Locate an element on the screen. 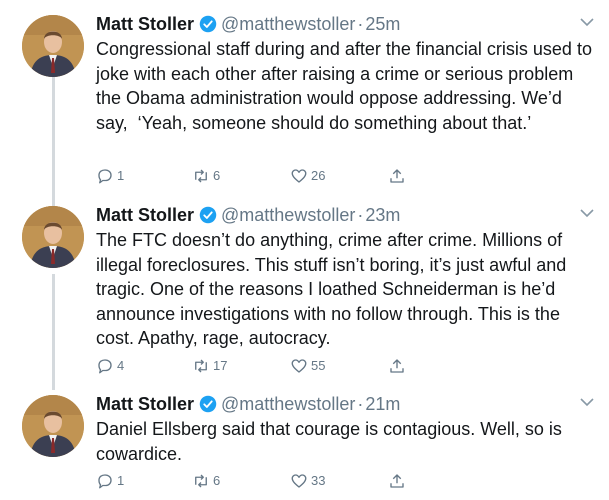  like-button: 26 is located at coordinates (307, 176).